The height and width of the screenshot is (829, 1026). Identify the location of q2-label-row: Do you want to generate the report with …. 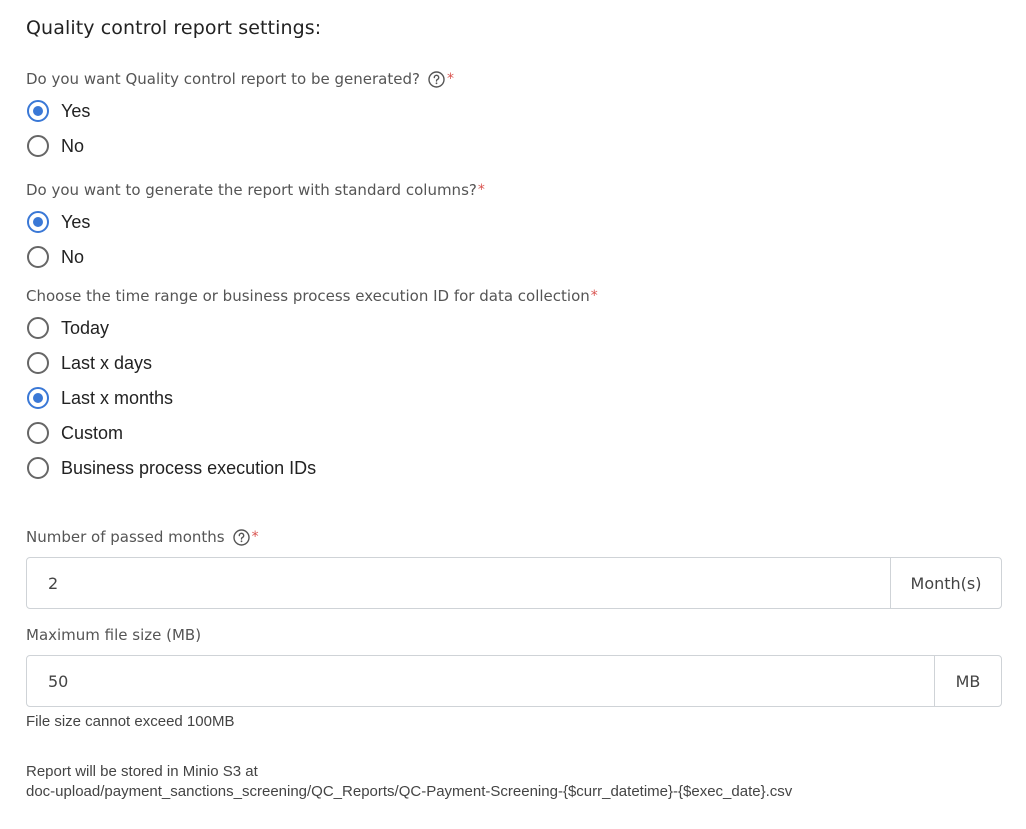
(255, 190).